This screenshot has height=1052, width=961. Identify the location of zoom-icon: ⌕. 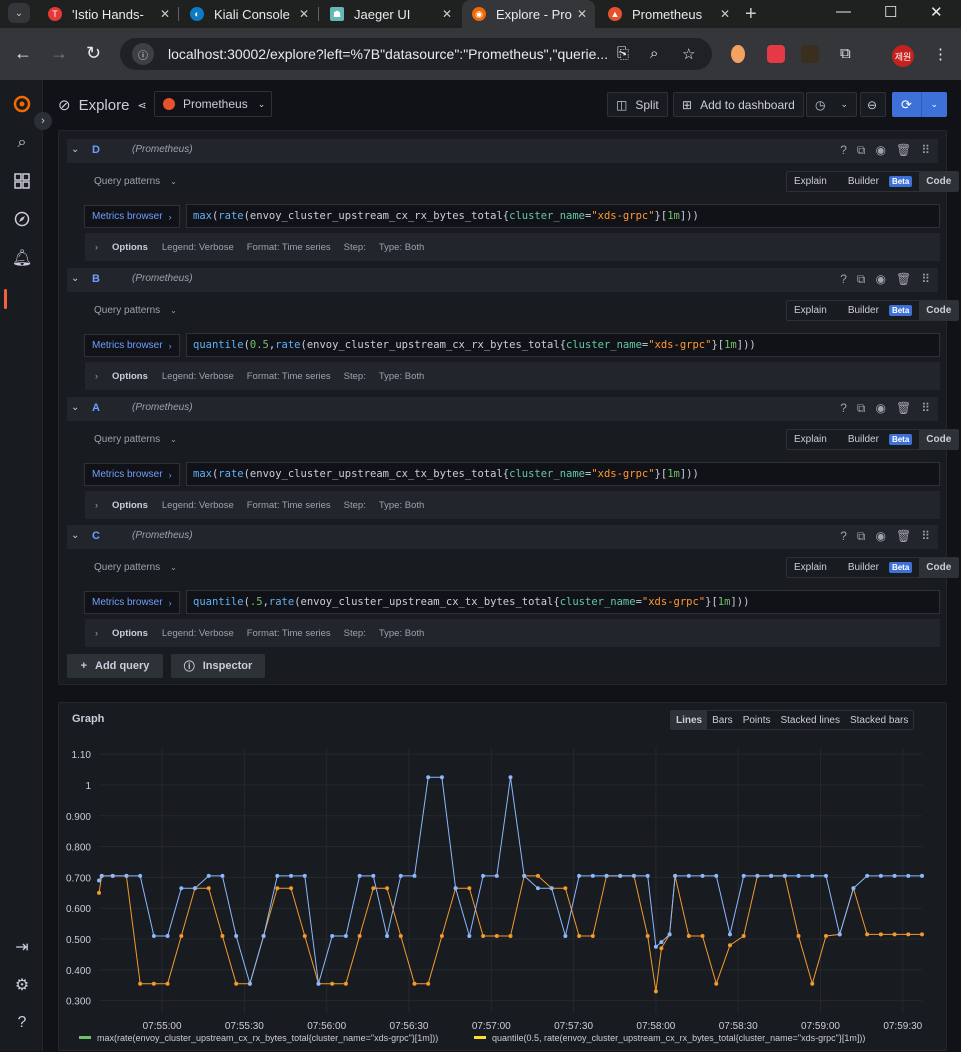
(654, 53).